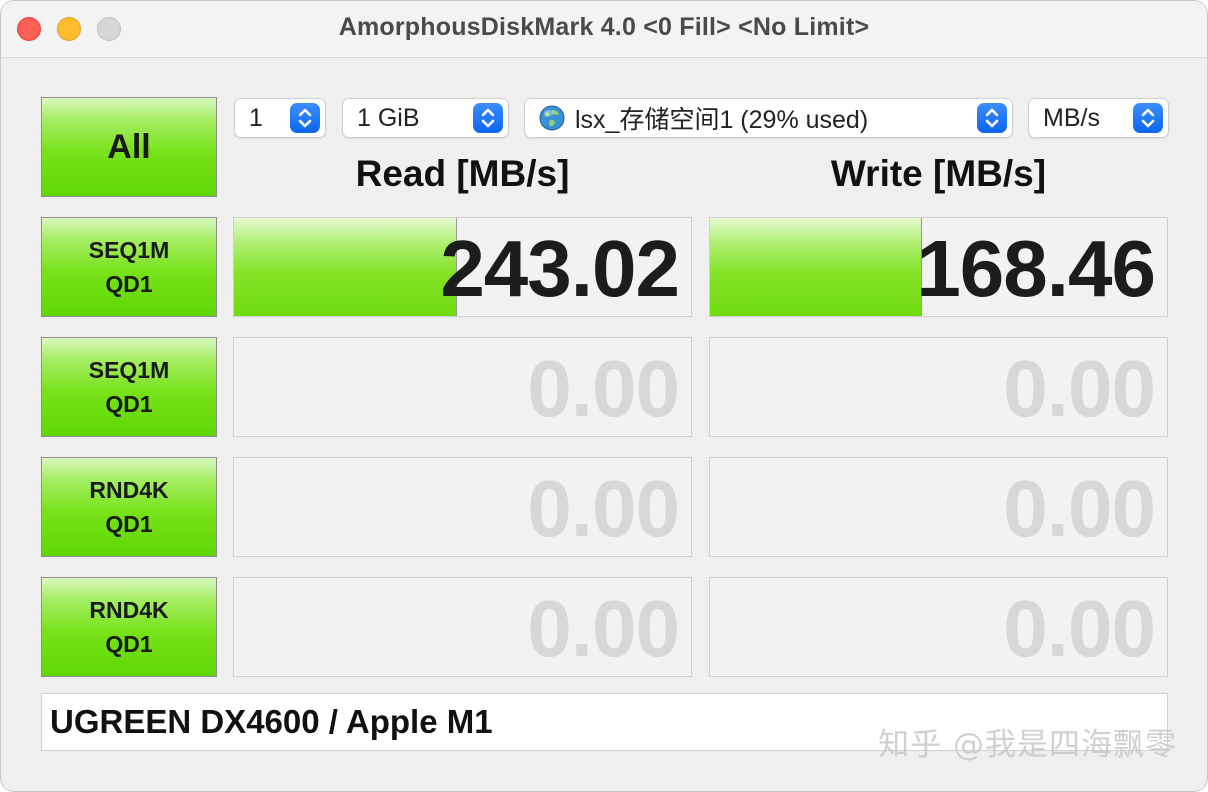  Describe the element at coordinates (462, 173) in the screenshot. I see `read-column-header: Read [MB/s]` at that location.